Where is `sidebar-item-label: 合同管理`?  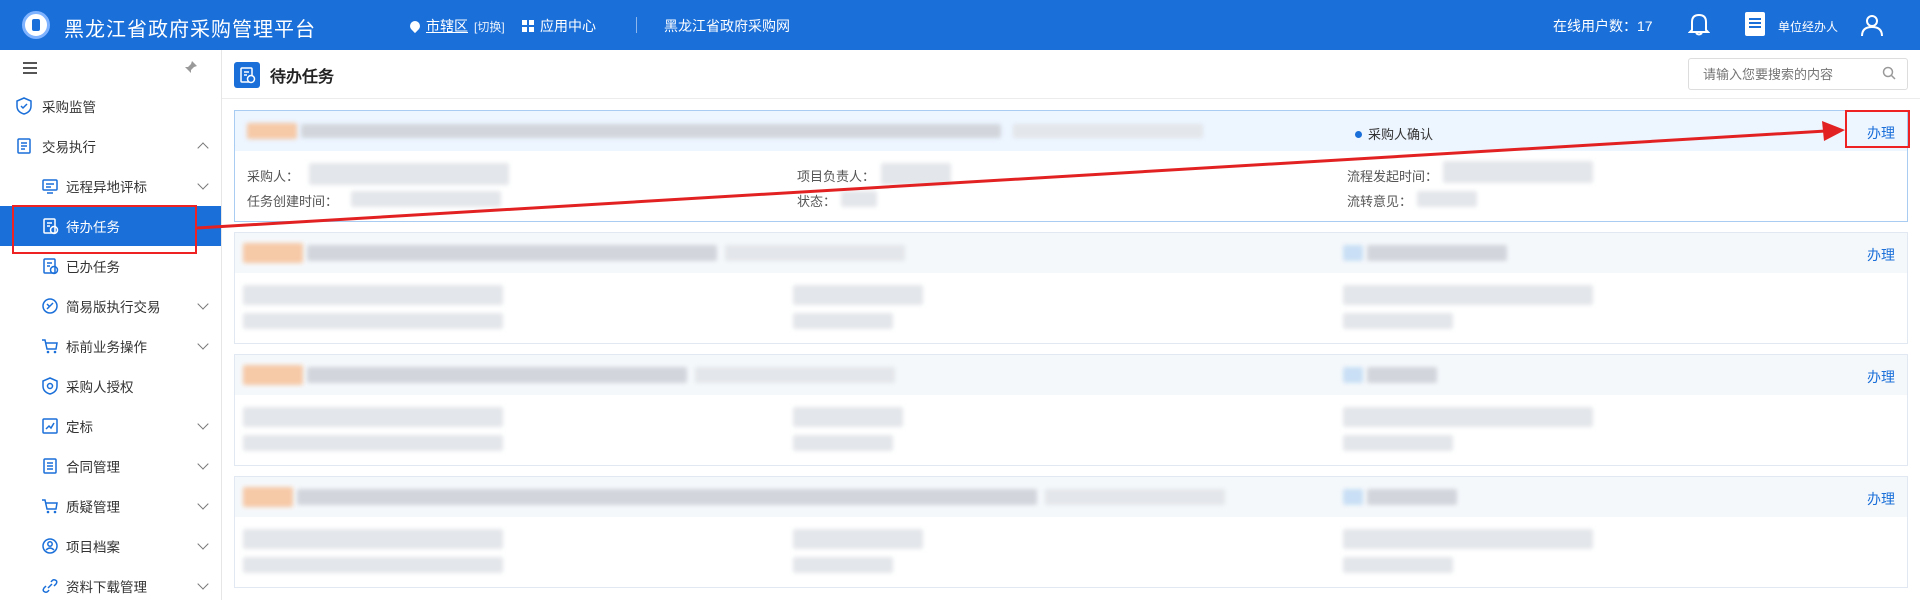 sidebar-item-label: 合同管理 is located at coordinates (93, 467).